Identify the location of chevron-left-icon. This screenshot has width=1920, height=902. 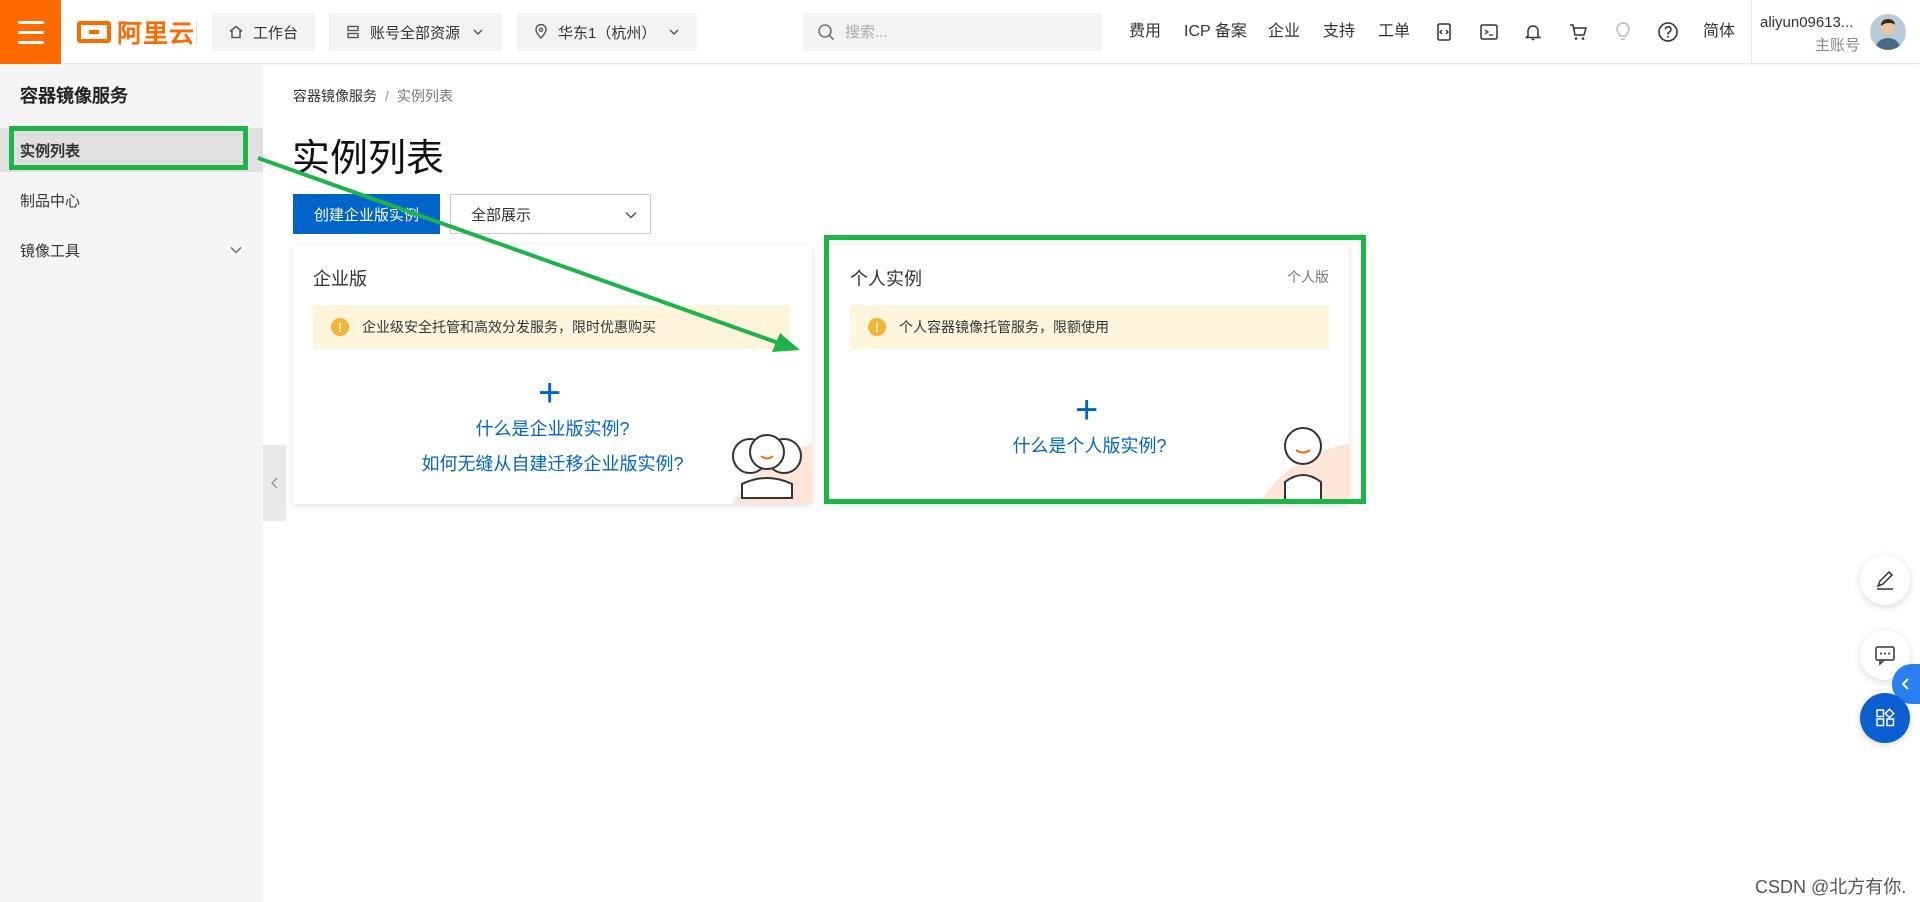
(1905, 684).